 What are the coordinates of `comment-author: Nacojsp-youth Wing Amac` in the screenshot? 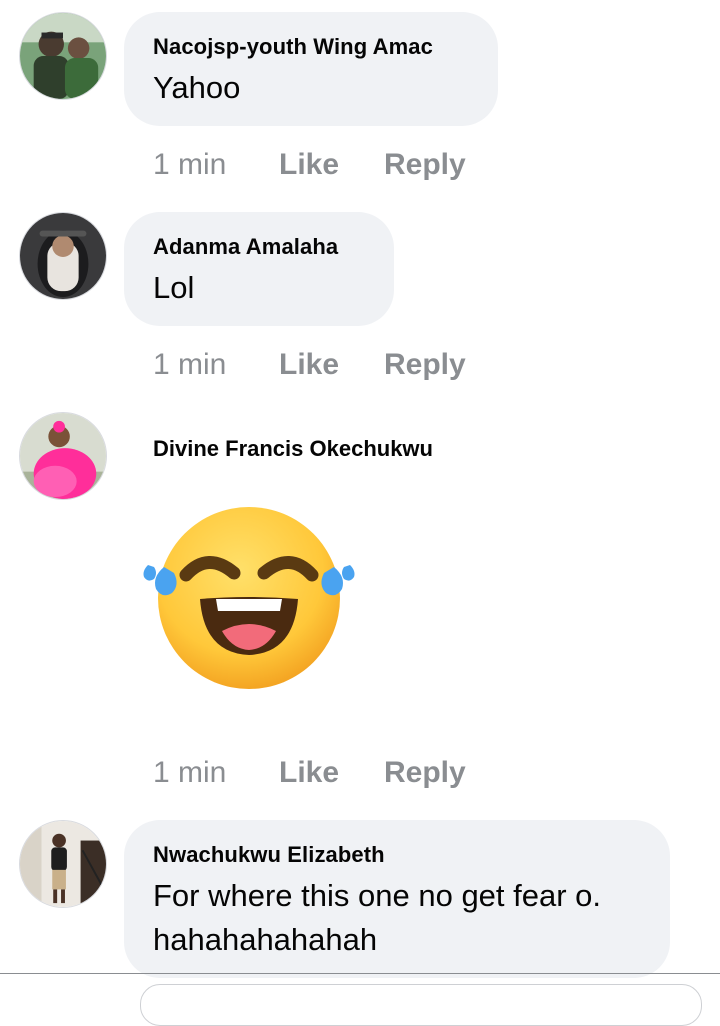 It's located at (310, 47).